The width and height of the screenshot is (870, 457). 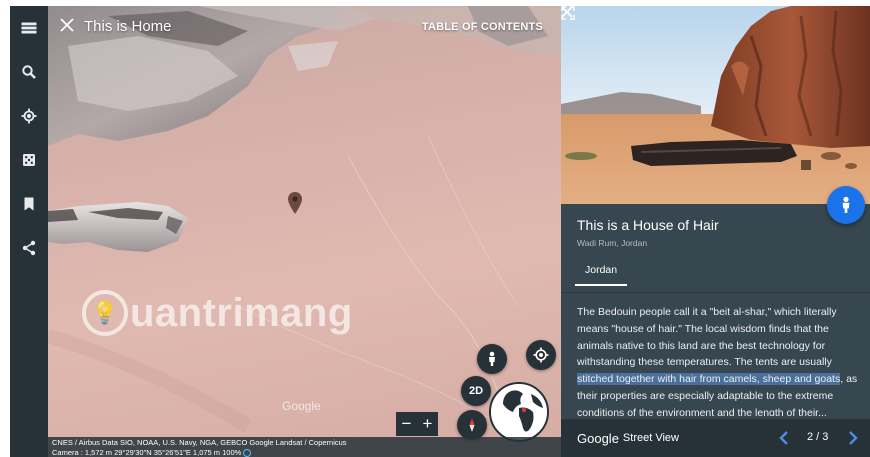 What do you see at coordinates (648, 225) in the screenshot?
I see `card-title: This is a House of Hair` at bounding box center [648, 225].